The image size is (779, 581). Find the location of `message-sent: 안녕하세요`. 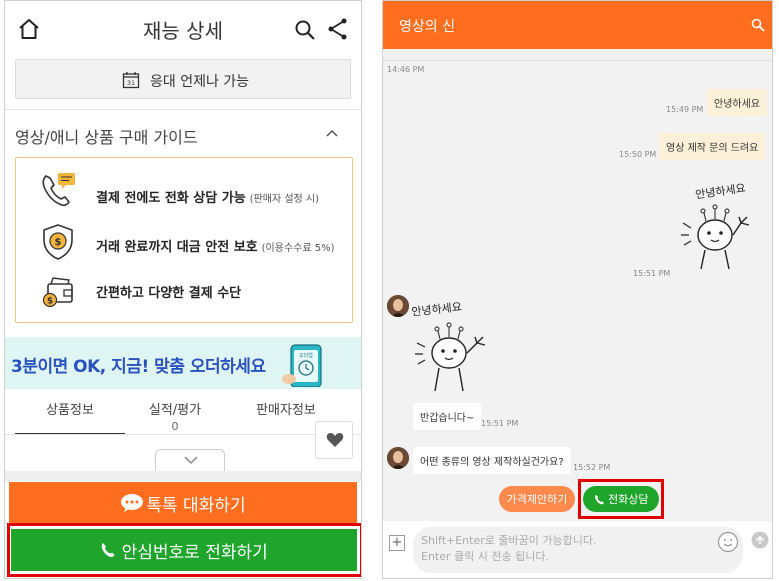

message-sent: 안녕하세요 is located at coordinates (737, 102).